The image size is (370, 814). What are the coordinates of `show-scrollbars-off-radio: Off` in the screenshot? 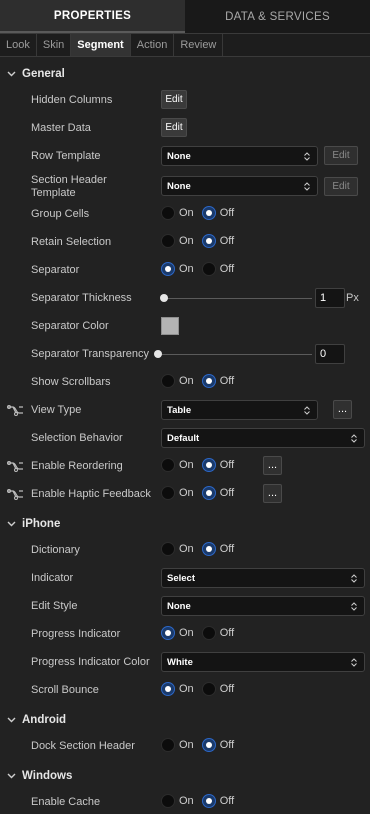 It's located at (218, 381).